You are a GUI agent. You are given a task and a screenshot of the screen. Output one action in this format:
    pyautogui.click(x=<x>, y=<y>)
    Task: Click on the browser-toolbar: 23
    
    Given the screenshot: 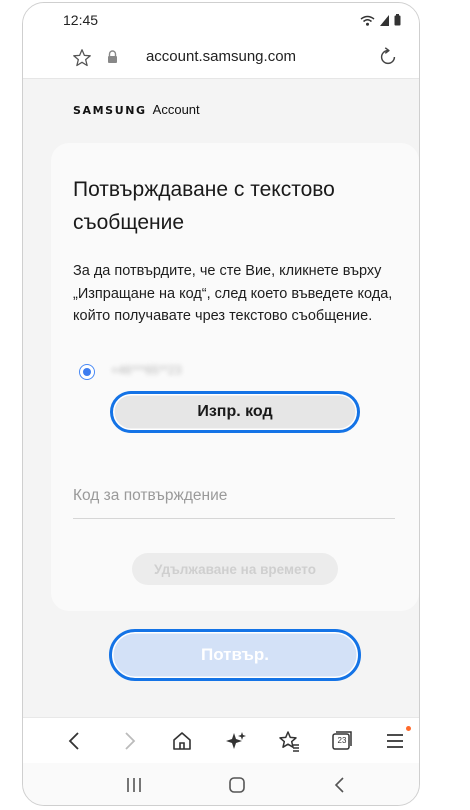 What is the action you would take?
    pyautogui.click(x=221, y=740)
    